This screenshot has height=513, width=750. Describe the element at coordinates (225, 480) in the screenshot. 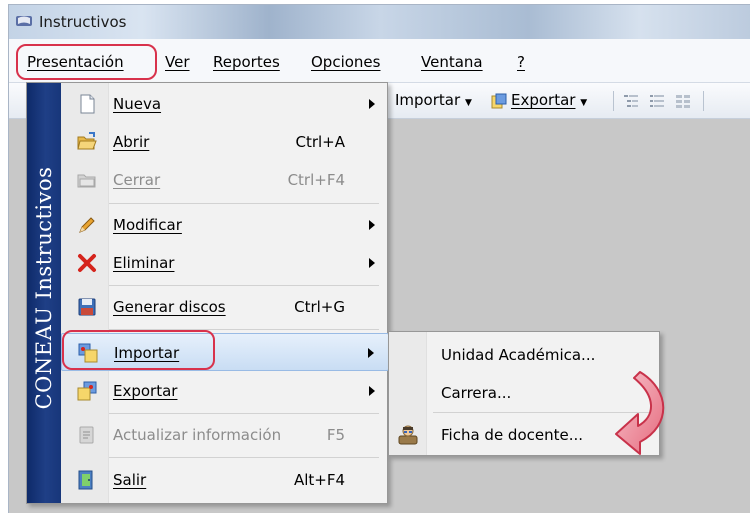

I see `menu-item-salir: Salir Alt+F4` at that location.